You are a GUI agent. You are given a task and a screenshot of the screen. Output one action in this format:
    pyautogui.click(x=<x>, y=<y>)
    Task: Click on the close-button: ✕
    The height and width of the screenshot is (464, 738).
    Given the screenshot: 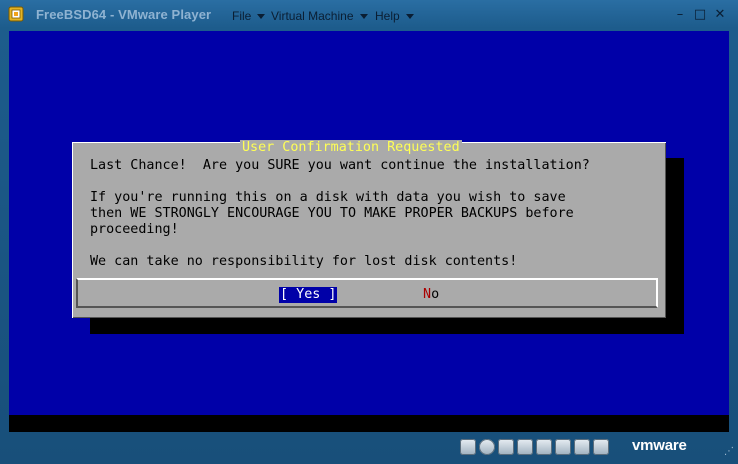 What is the action you would take?
    pyautogui.click(x=720, y=15)
    